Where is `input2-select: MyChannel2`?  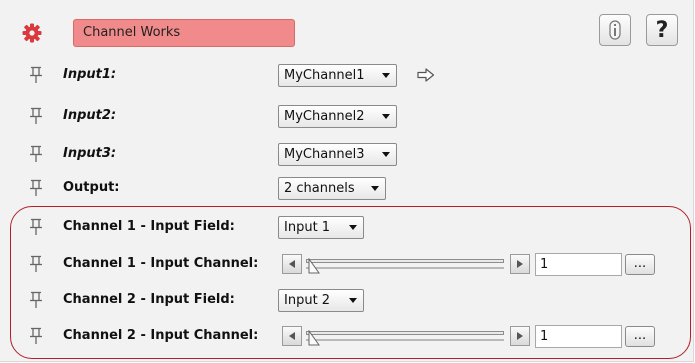
input2-select: MyChannel2 is located at coordinates (337, 116).